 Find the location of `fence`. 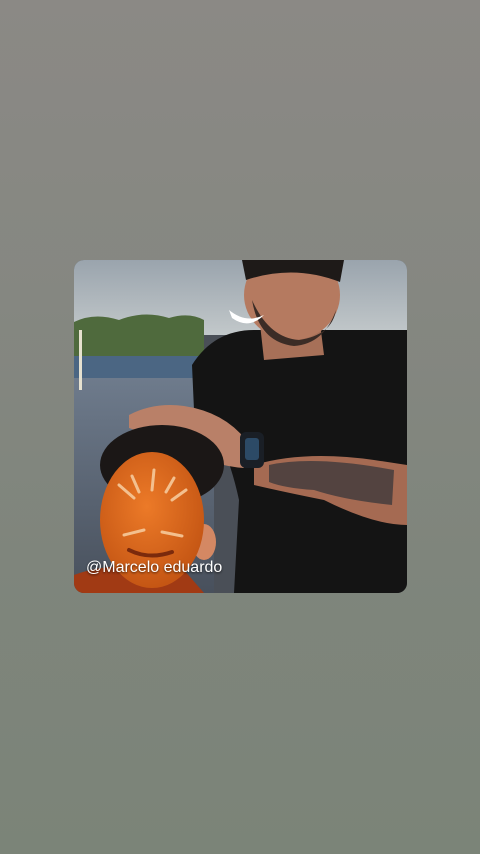

fence is located at coordinates (136, 367).